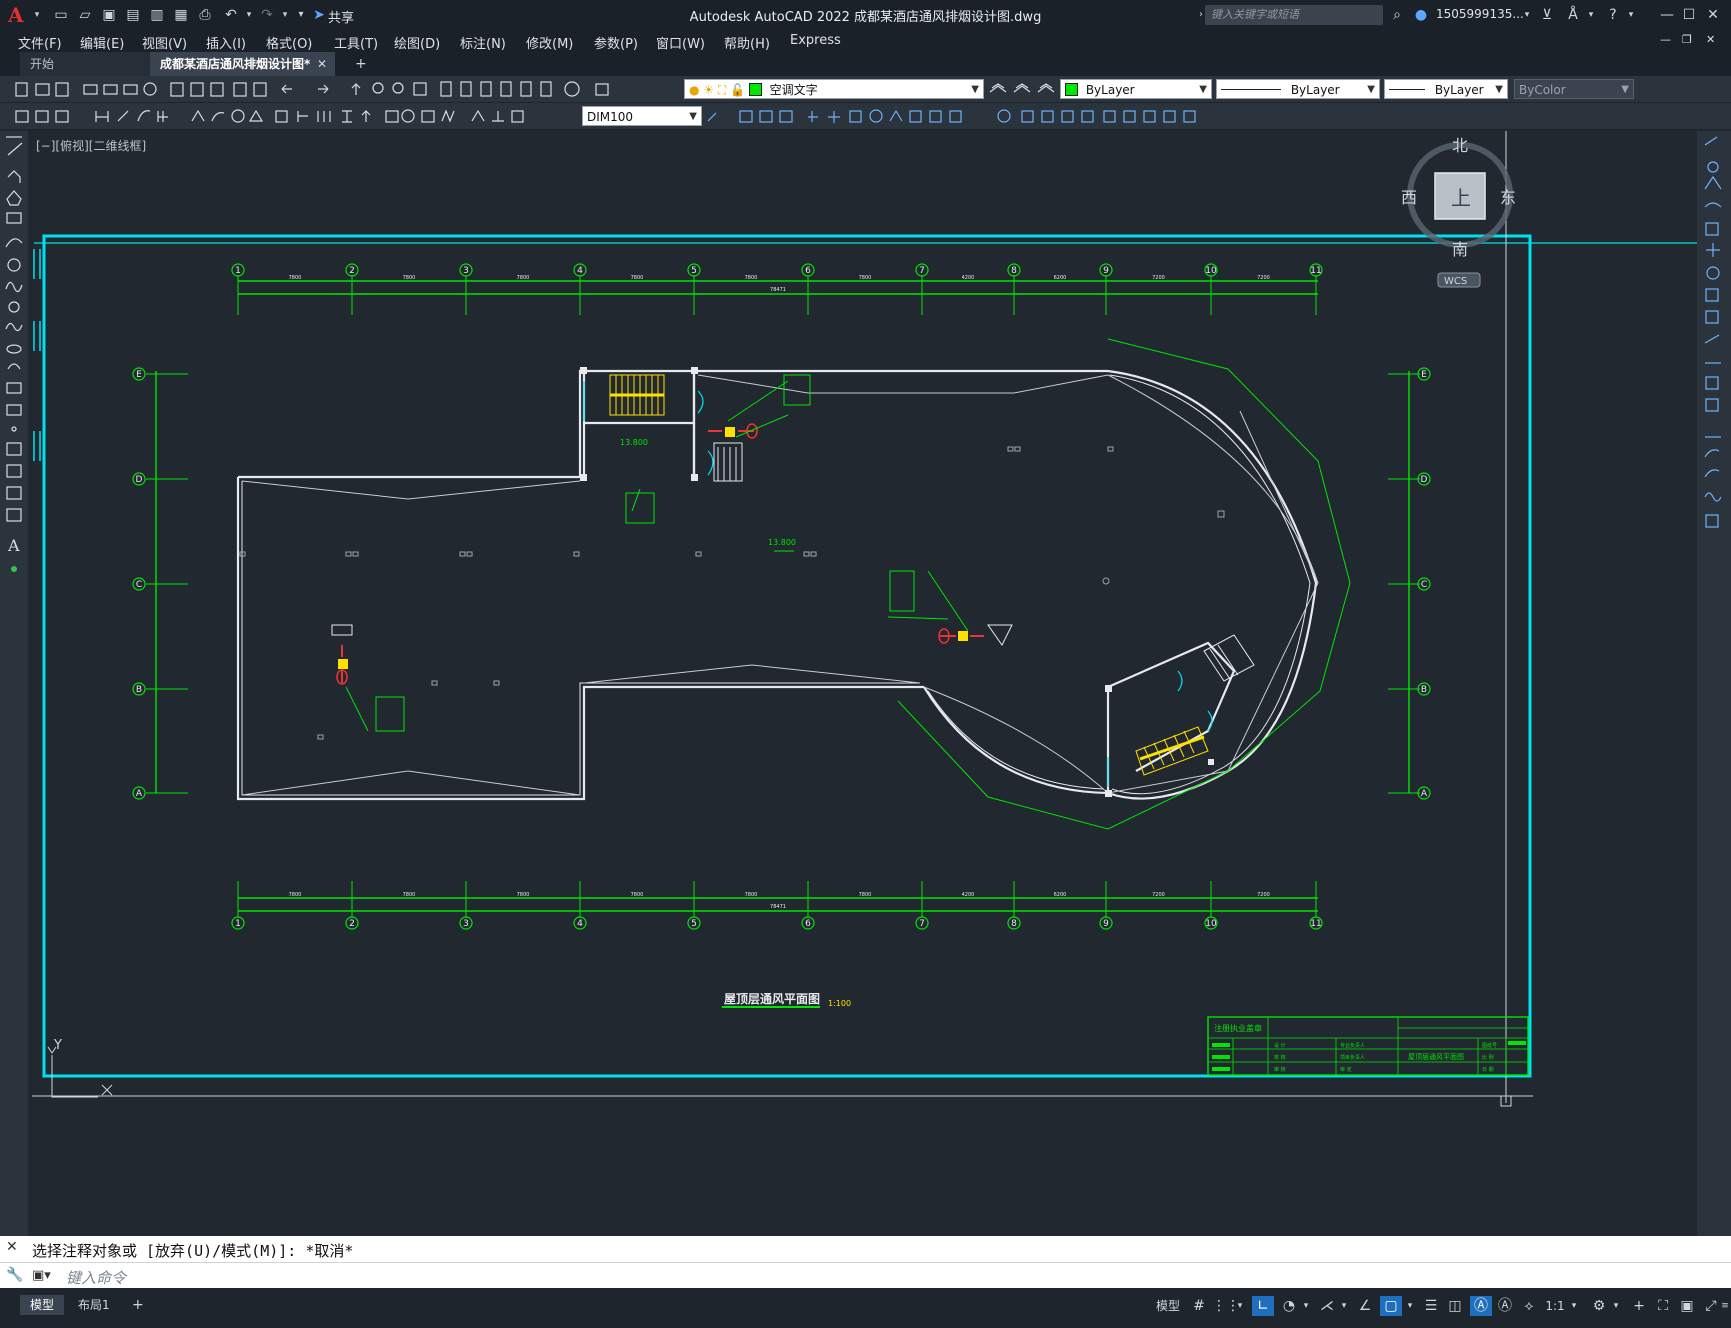 The height and width of the screenshot is (1328, 1731). Describe the element at coordinates (1461, 198) in the screenshot. I see `viewcube-top-face: 上` at that location.